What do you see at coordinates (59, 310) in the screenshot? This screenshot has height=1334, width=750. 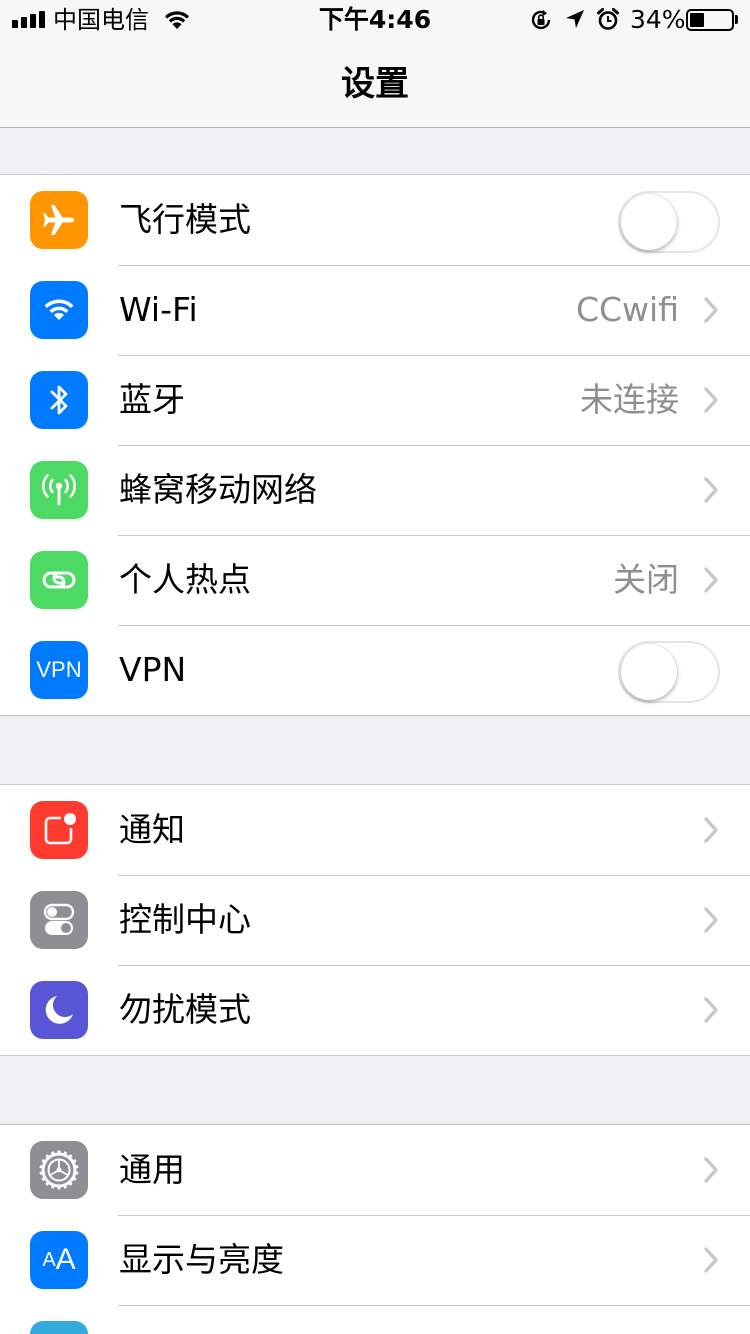 I see `wifi-icon` at bounding box center [59, 310].